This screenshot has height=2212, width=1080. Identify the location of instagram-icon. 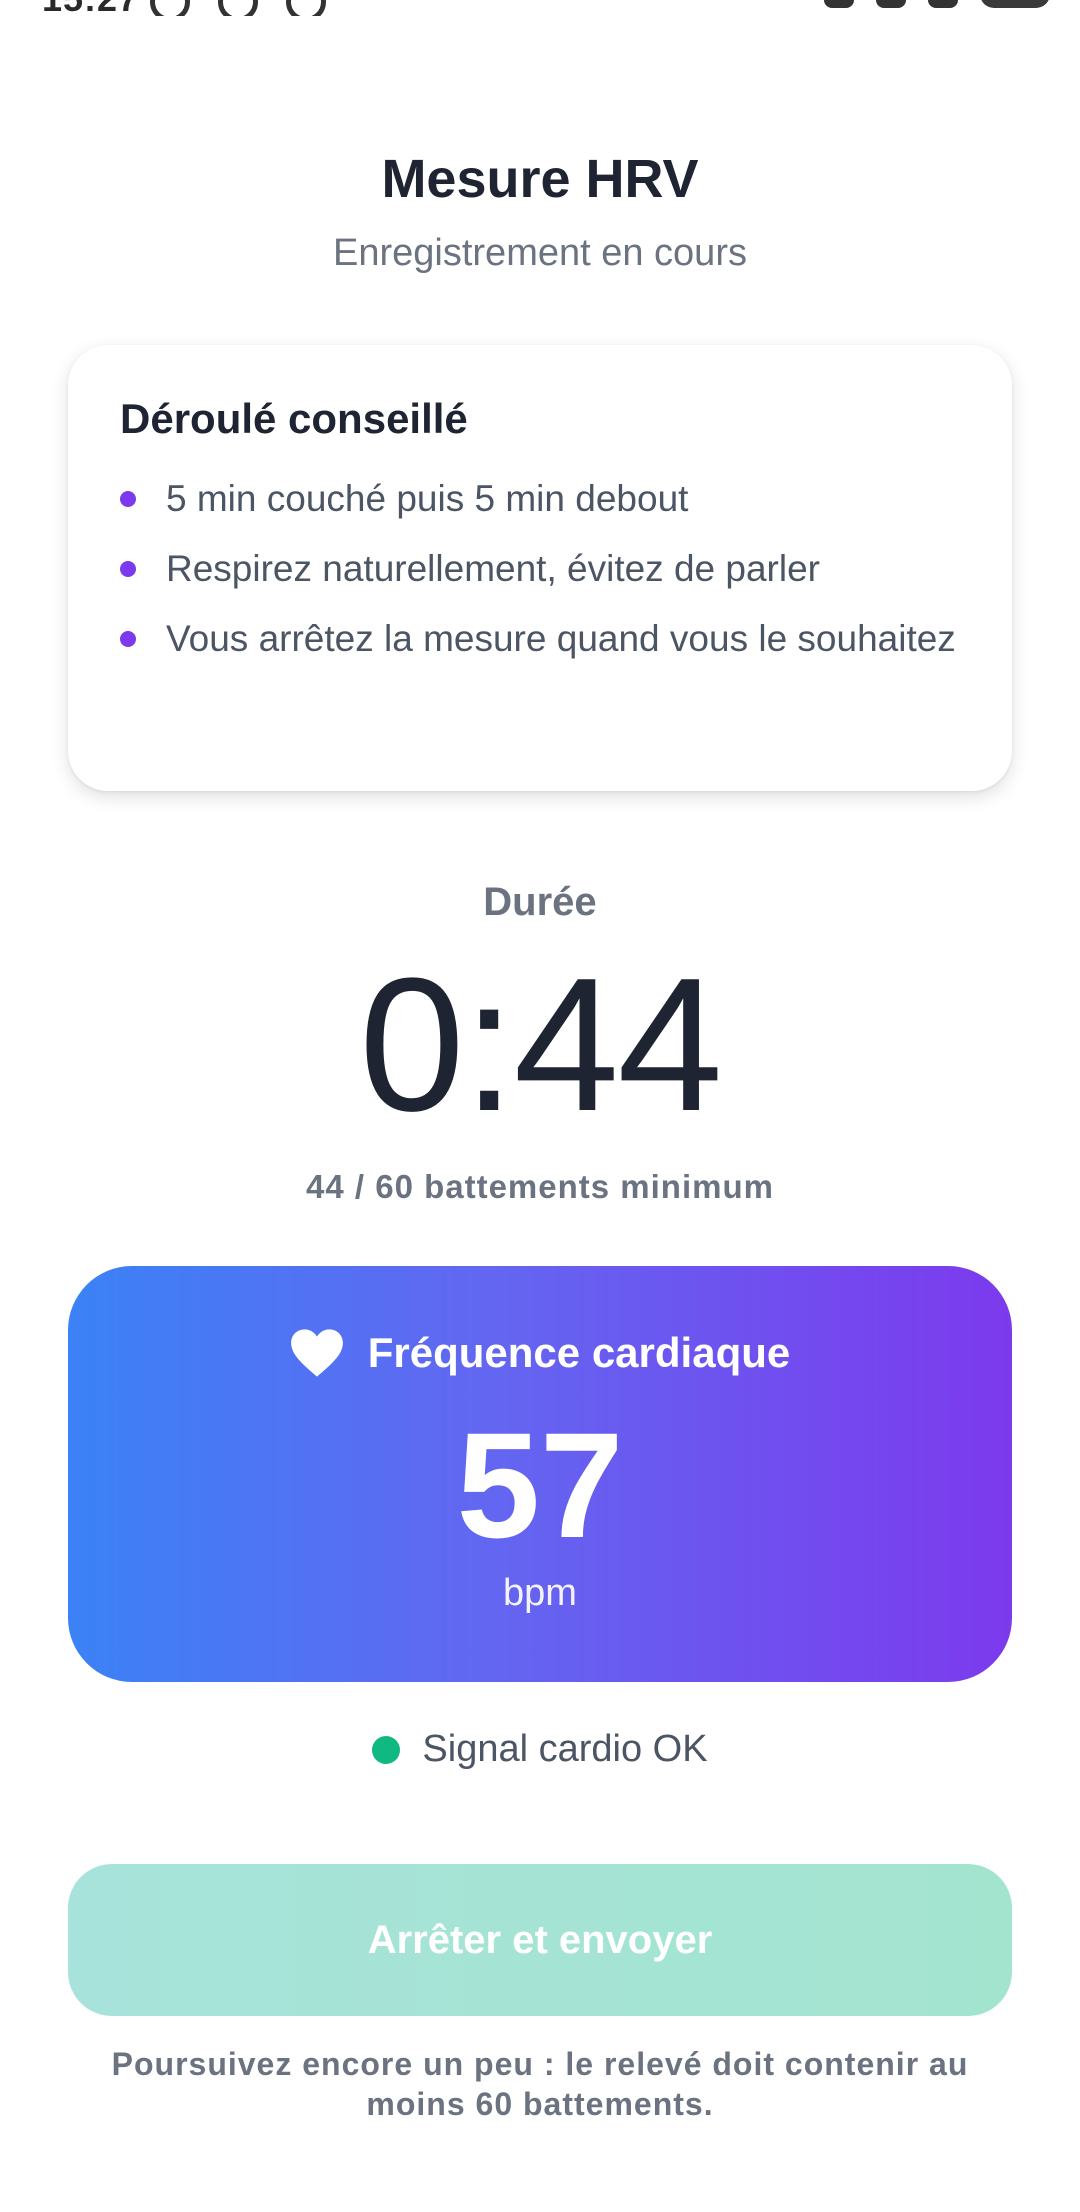
(306, 8).